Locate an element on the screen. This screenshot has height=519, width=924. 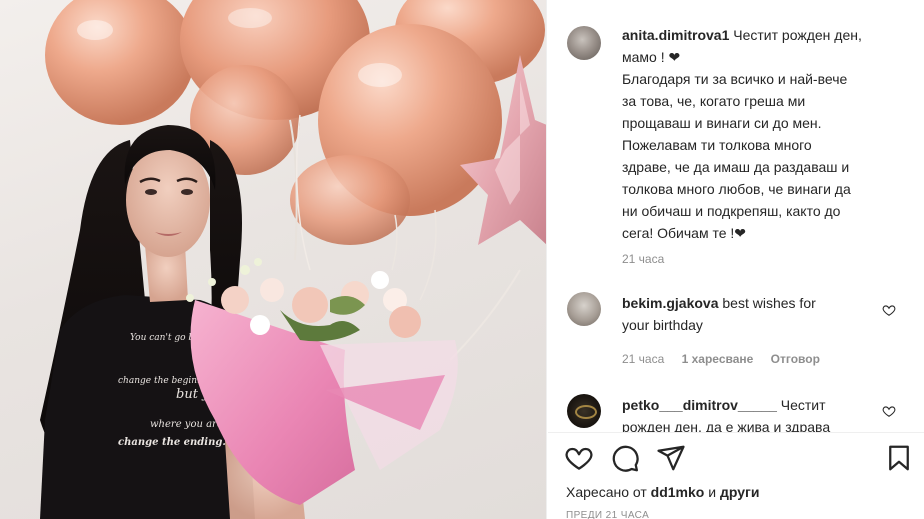
caption-line: здраве, че да имаш да раздаваш и is located at coordinates (736, 167).